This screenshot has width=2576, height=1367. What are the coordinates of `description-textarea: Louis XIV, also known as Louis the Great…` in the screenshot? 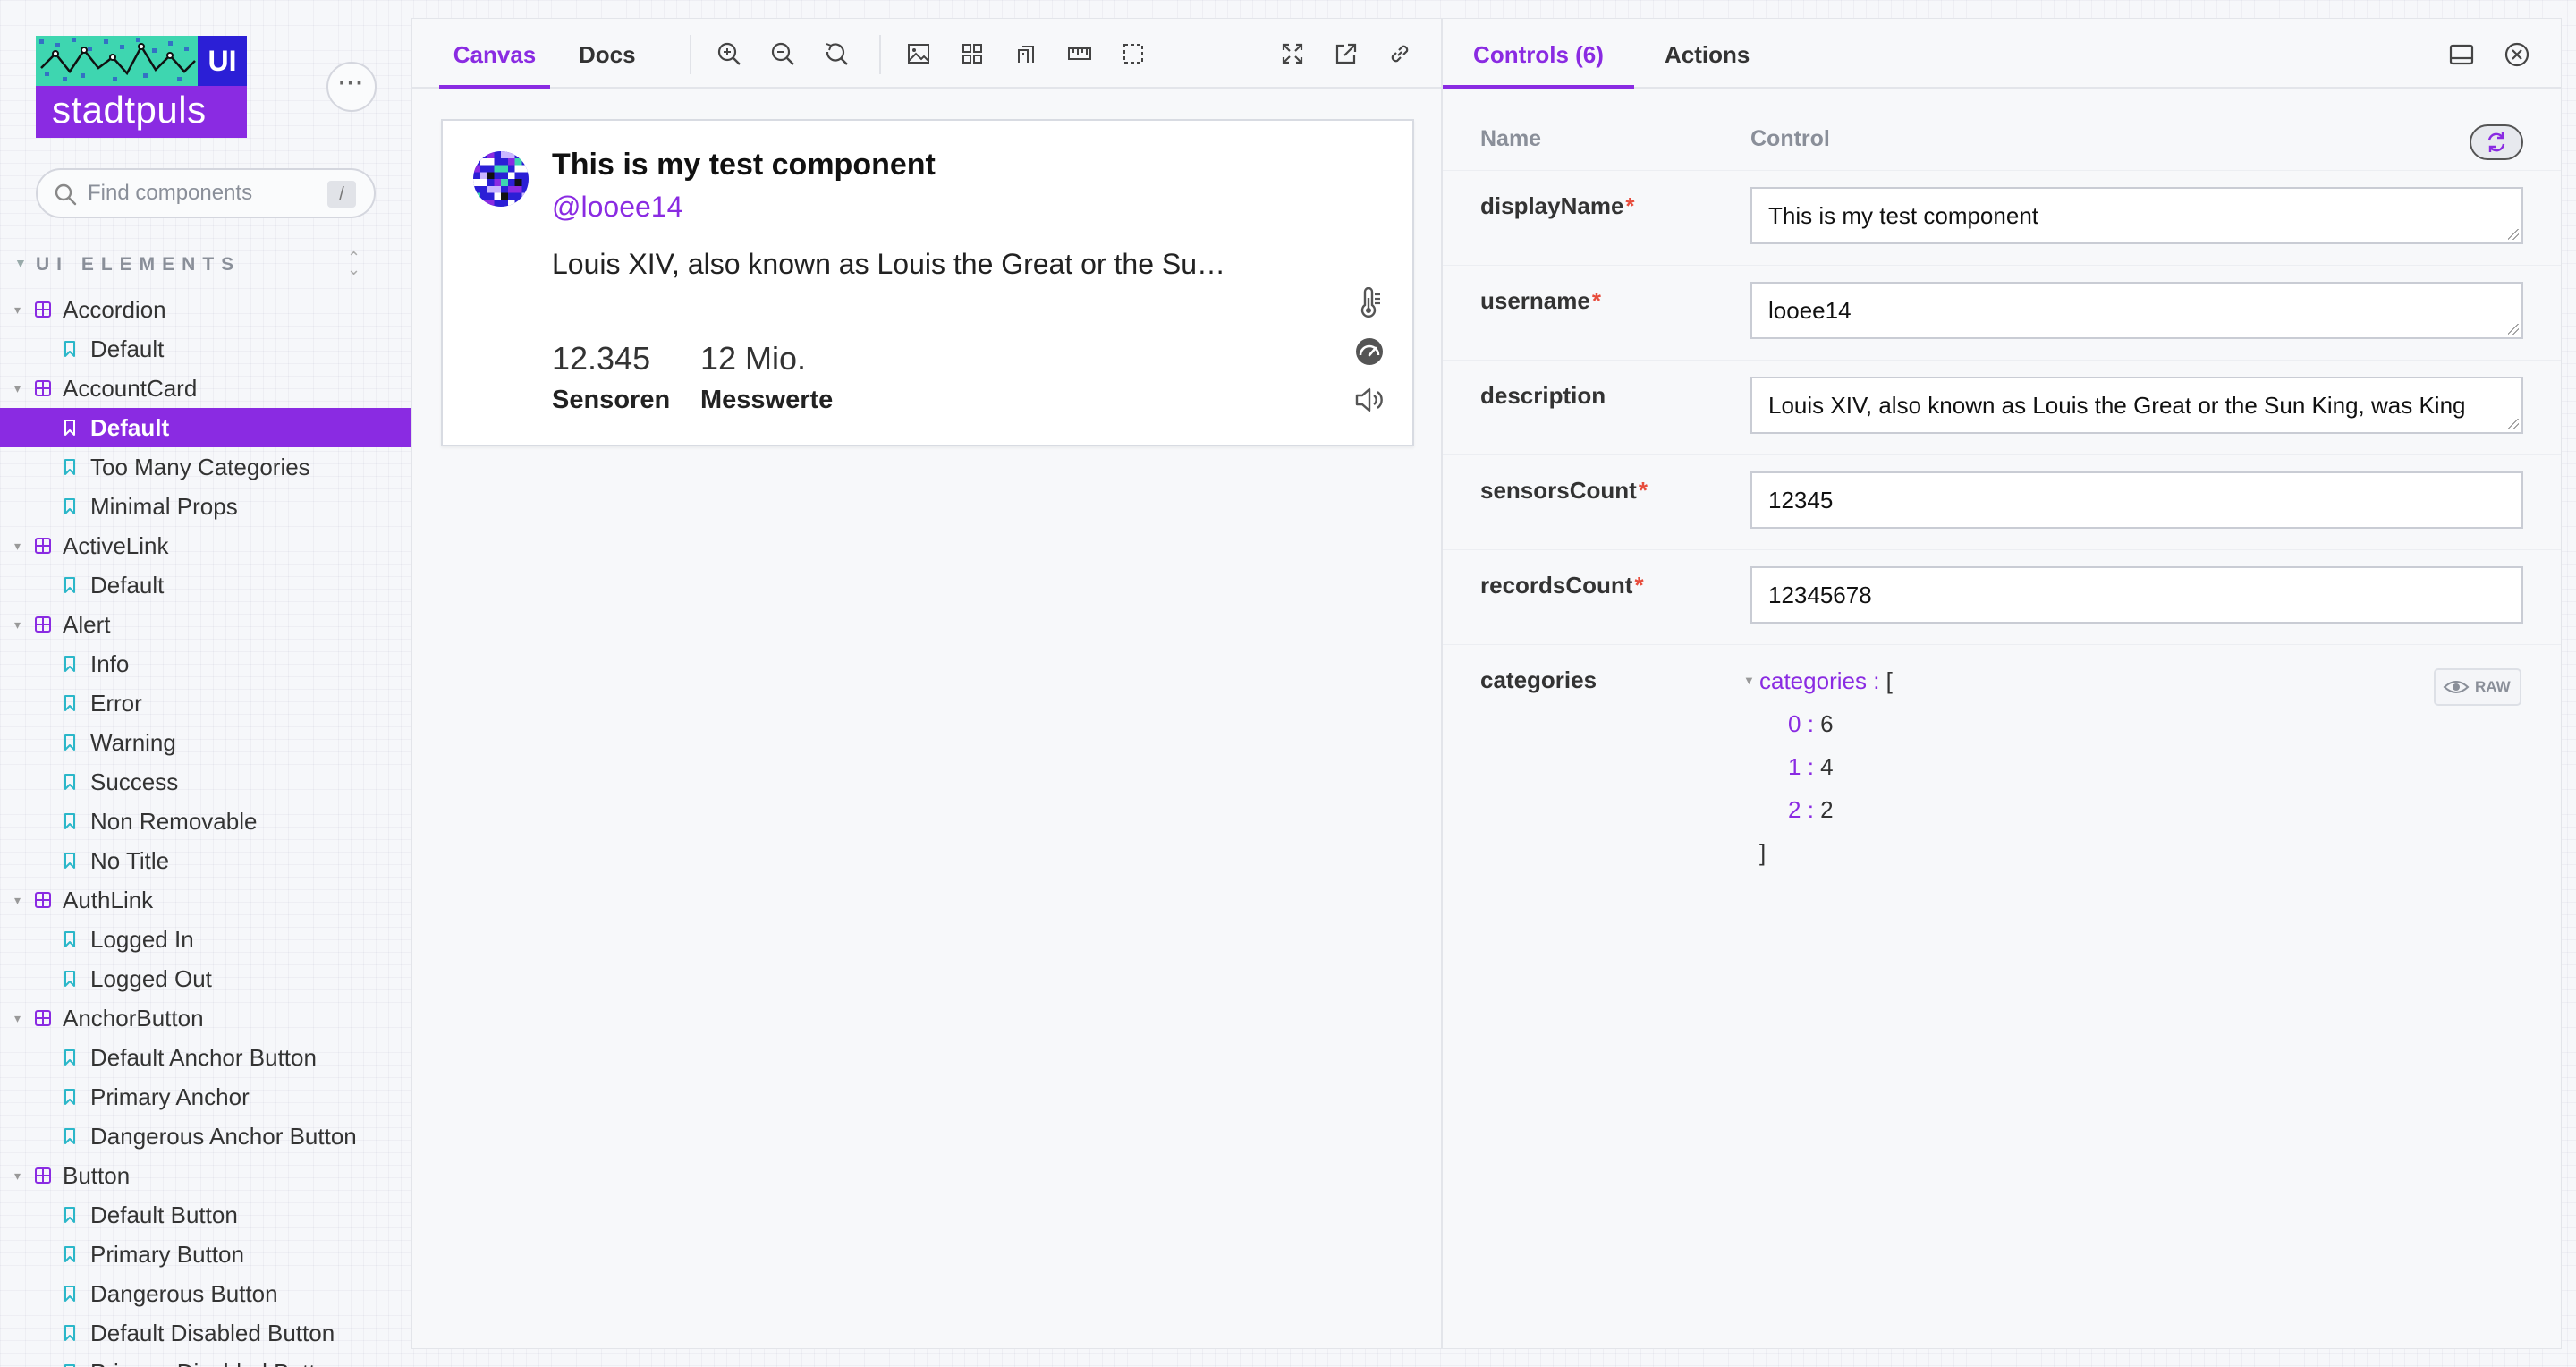 It's located at (2136, 405).